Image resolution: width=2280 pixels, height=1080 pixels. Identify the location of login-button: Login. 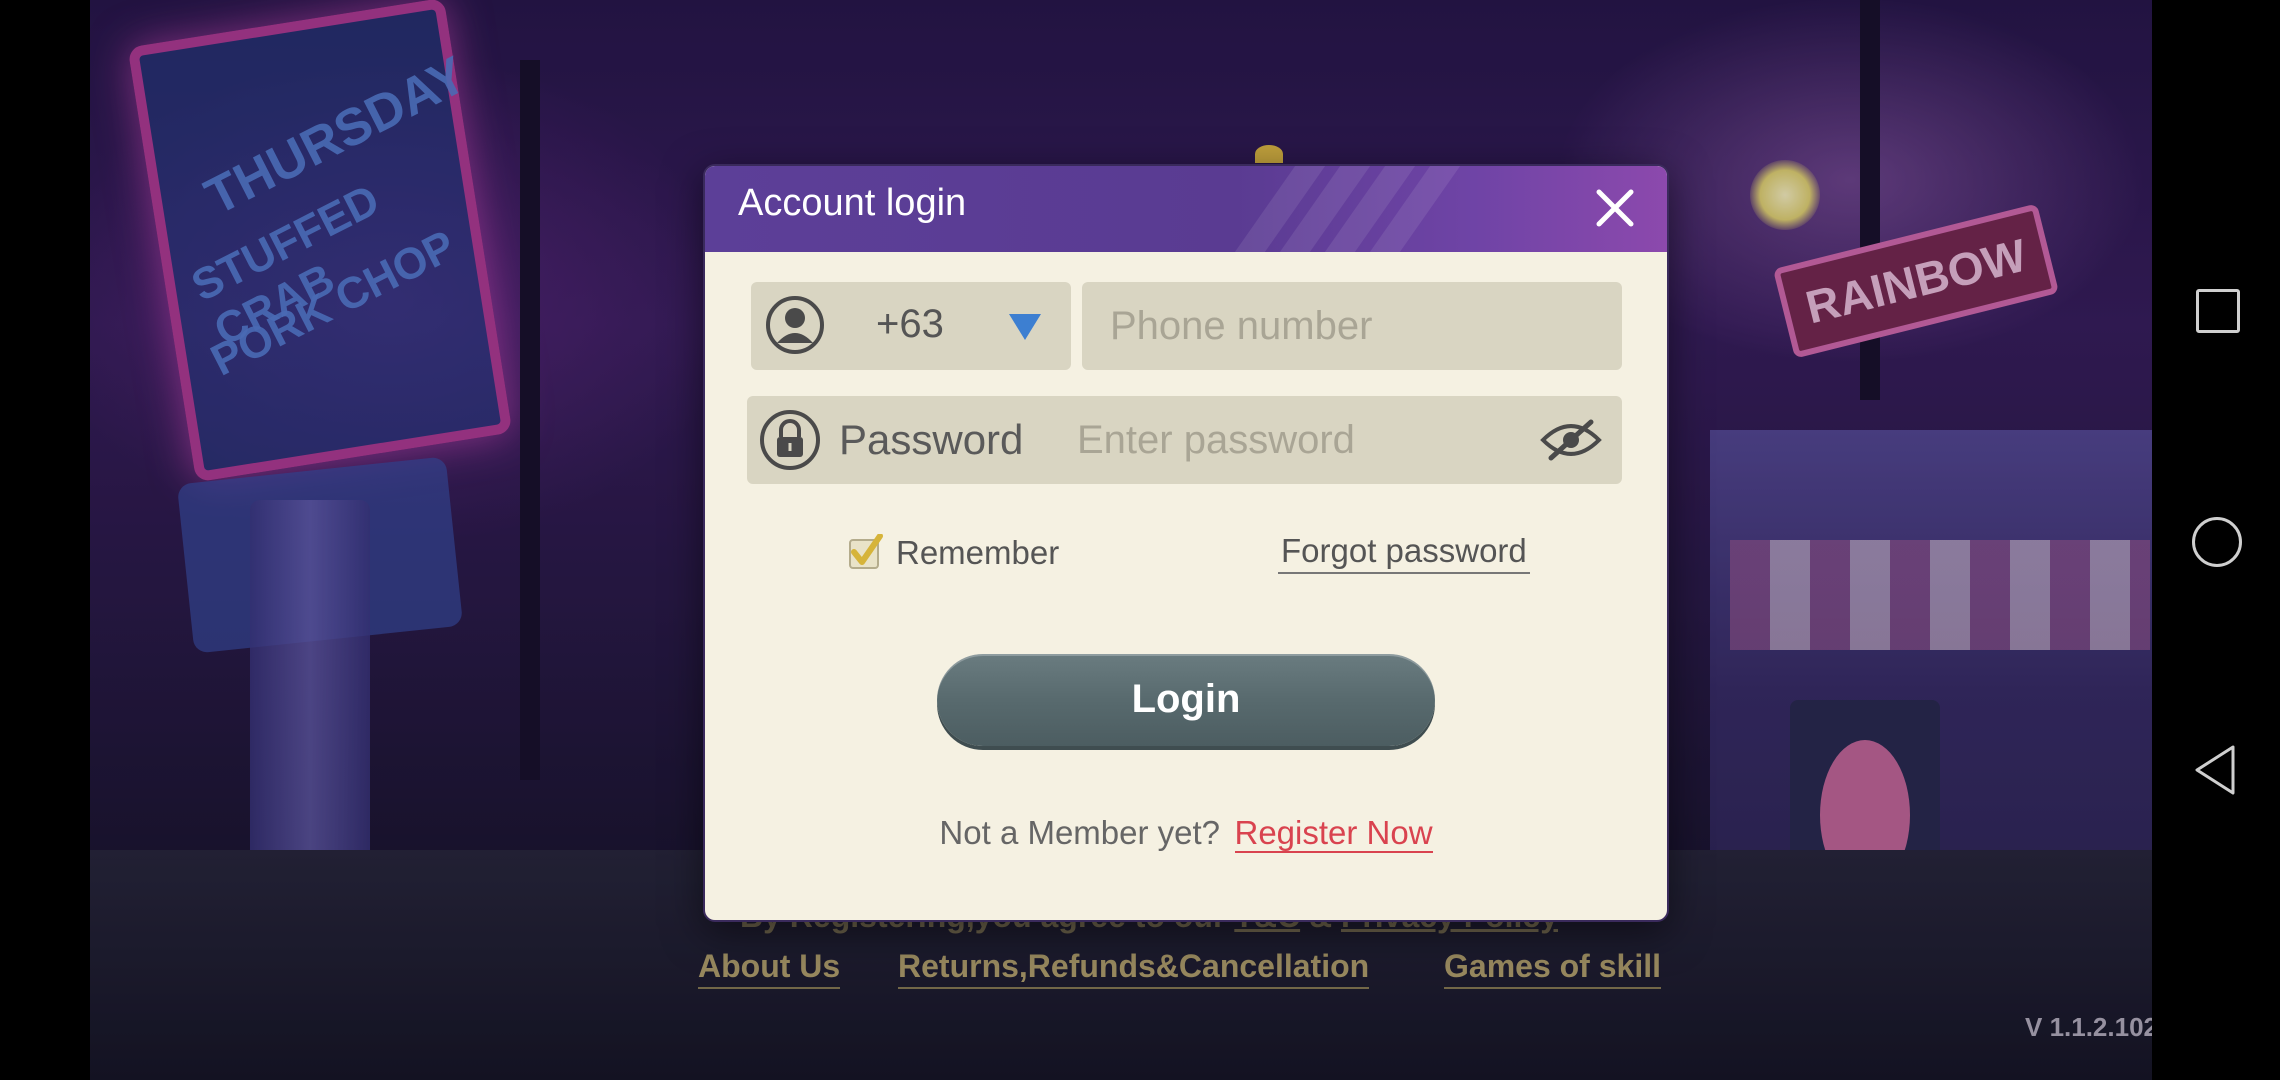
(1186, 700).